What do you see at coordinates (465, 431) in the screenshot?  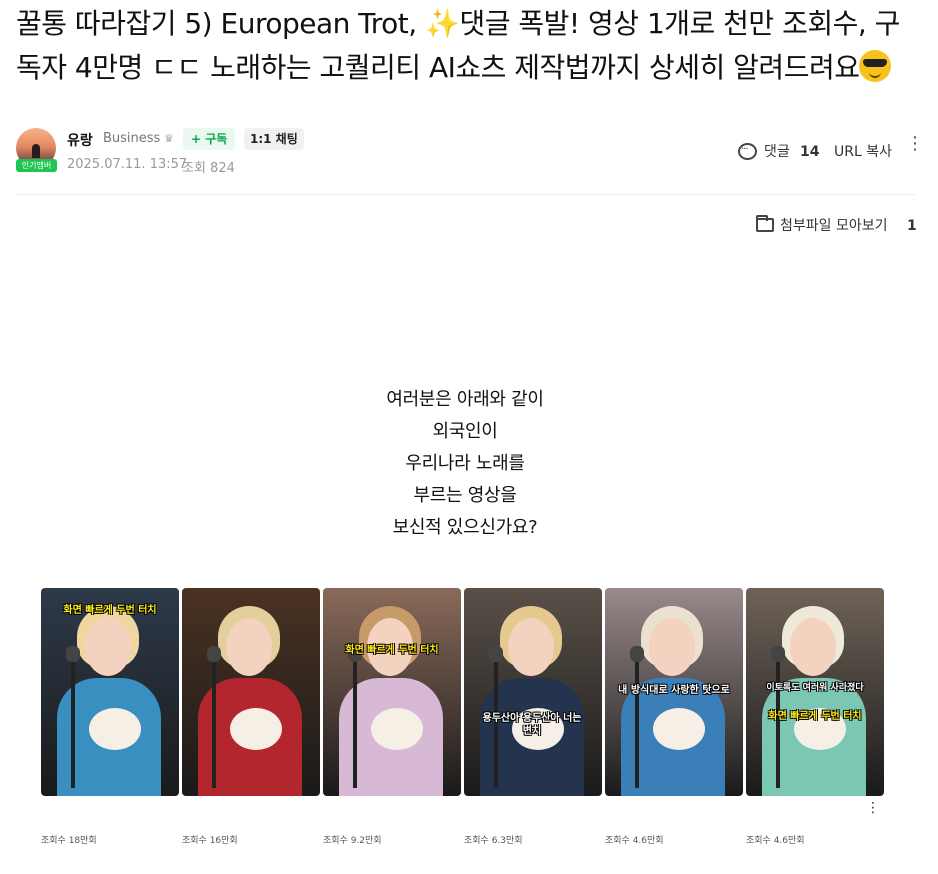 I see `intro-line: 외국인이` at bounding box center [465, 431].